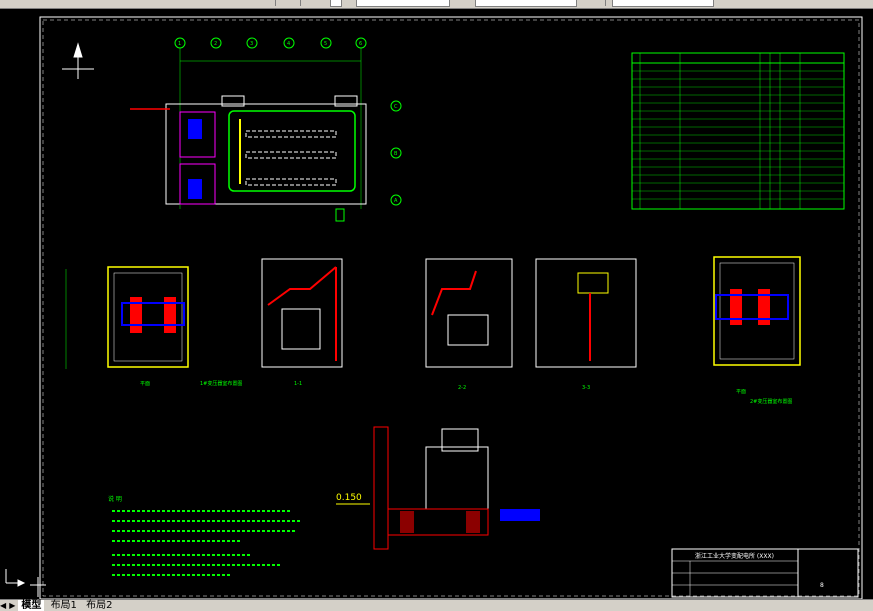 This screenshot has width=873, height=611. Describe the element at coordinates (469, 324) in the screenshot. I see `section-2-2: 2-2` at that location.